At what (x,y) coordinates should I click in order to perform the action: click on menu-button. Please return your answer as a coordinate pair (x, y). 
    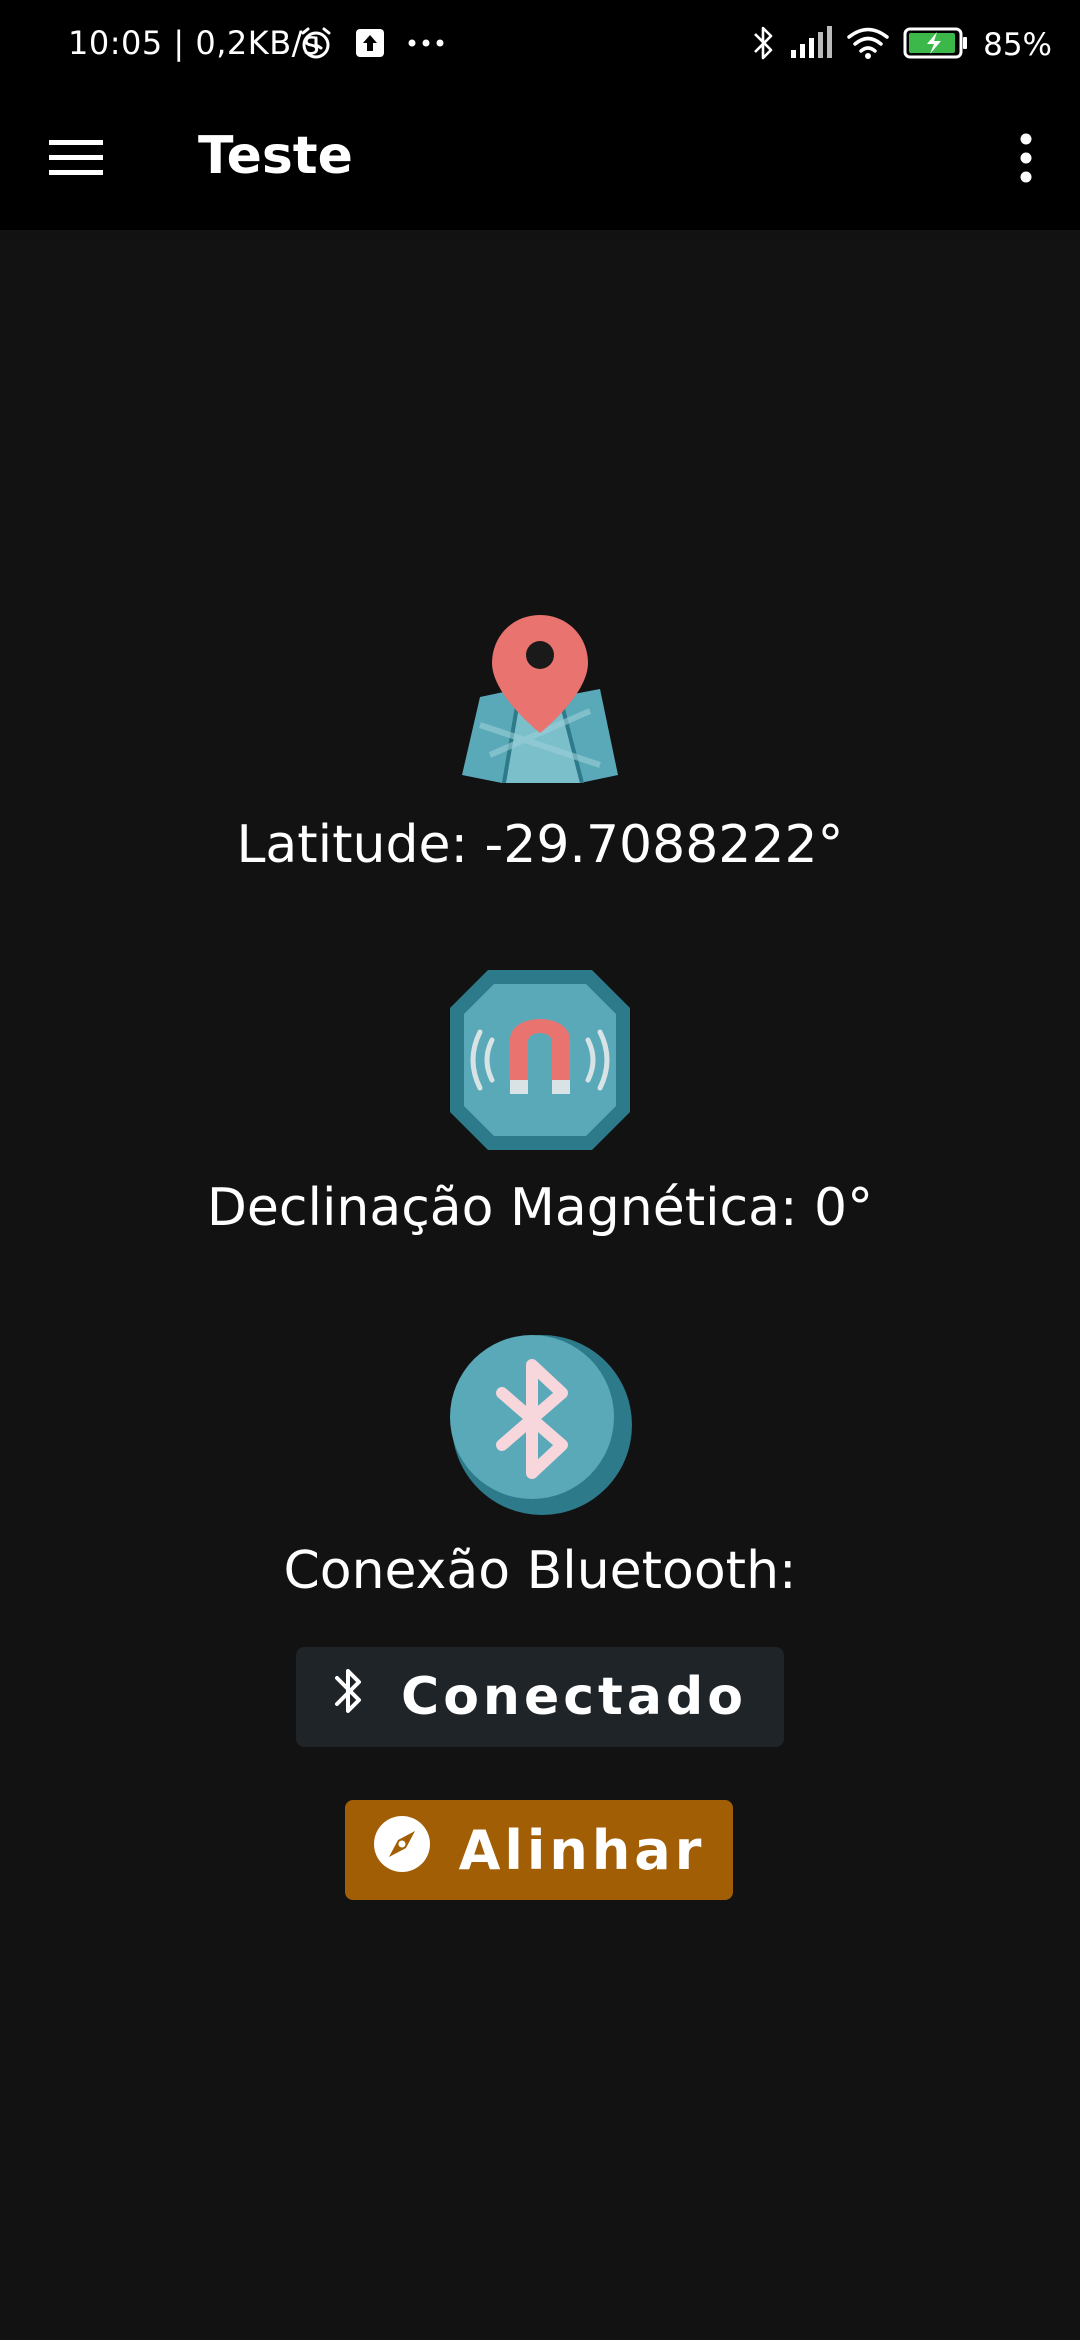
    Looking at the image, I should click on (76, 160).